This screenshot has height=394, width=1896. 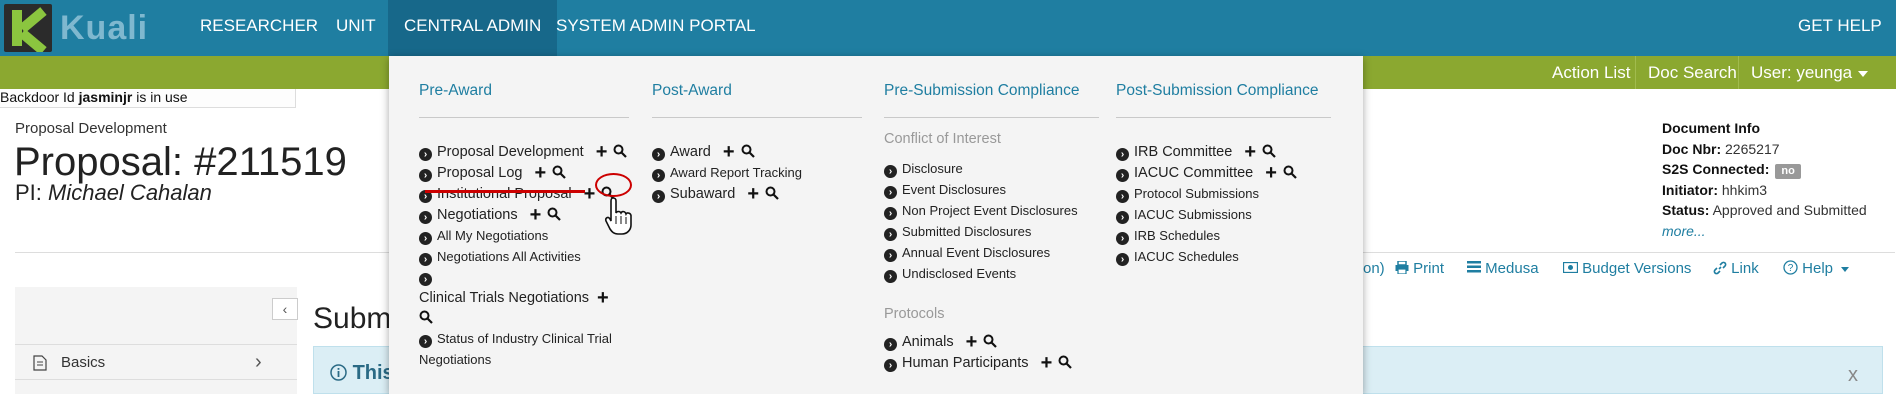 What do you see at coordinates (1802, 72) in the screenshot?
I see `user-menu-label: User: yeunga` at bounding box center [1802, 72].